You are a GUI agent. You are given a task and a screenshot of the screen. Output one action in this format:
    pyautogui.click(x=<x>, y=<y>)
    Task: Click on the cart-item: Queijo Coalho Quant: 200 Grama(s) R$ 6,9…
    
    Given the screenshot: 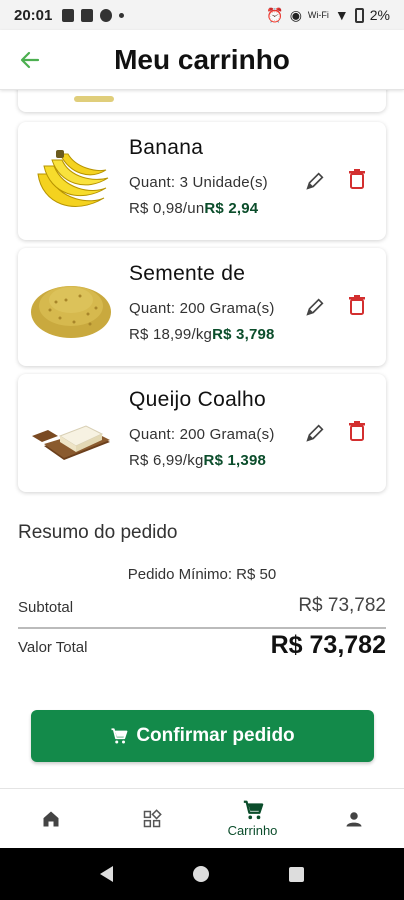 What is the action you would take?
    pyautogui.click(x=202, y=433)
    